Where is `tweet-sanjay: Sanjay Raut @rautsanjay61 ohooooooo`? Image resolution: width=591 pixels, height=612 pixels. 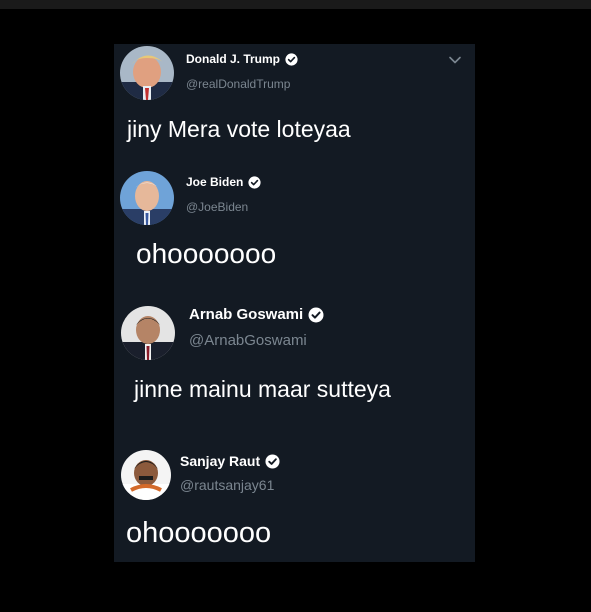
tweet-sanjay: Sanjay Raut @rautsanjay61 ohooooooo is located at coordinates (294, 497).